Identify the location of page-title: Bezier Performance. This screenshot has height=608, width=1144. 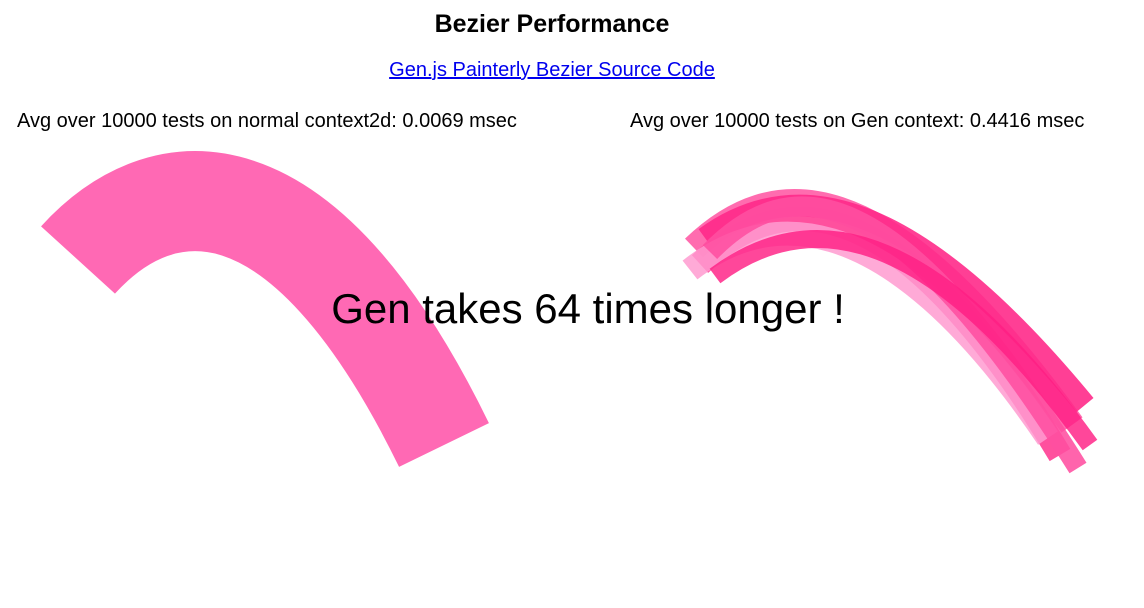
(552, 24).